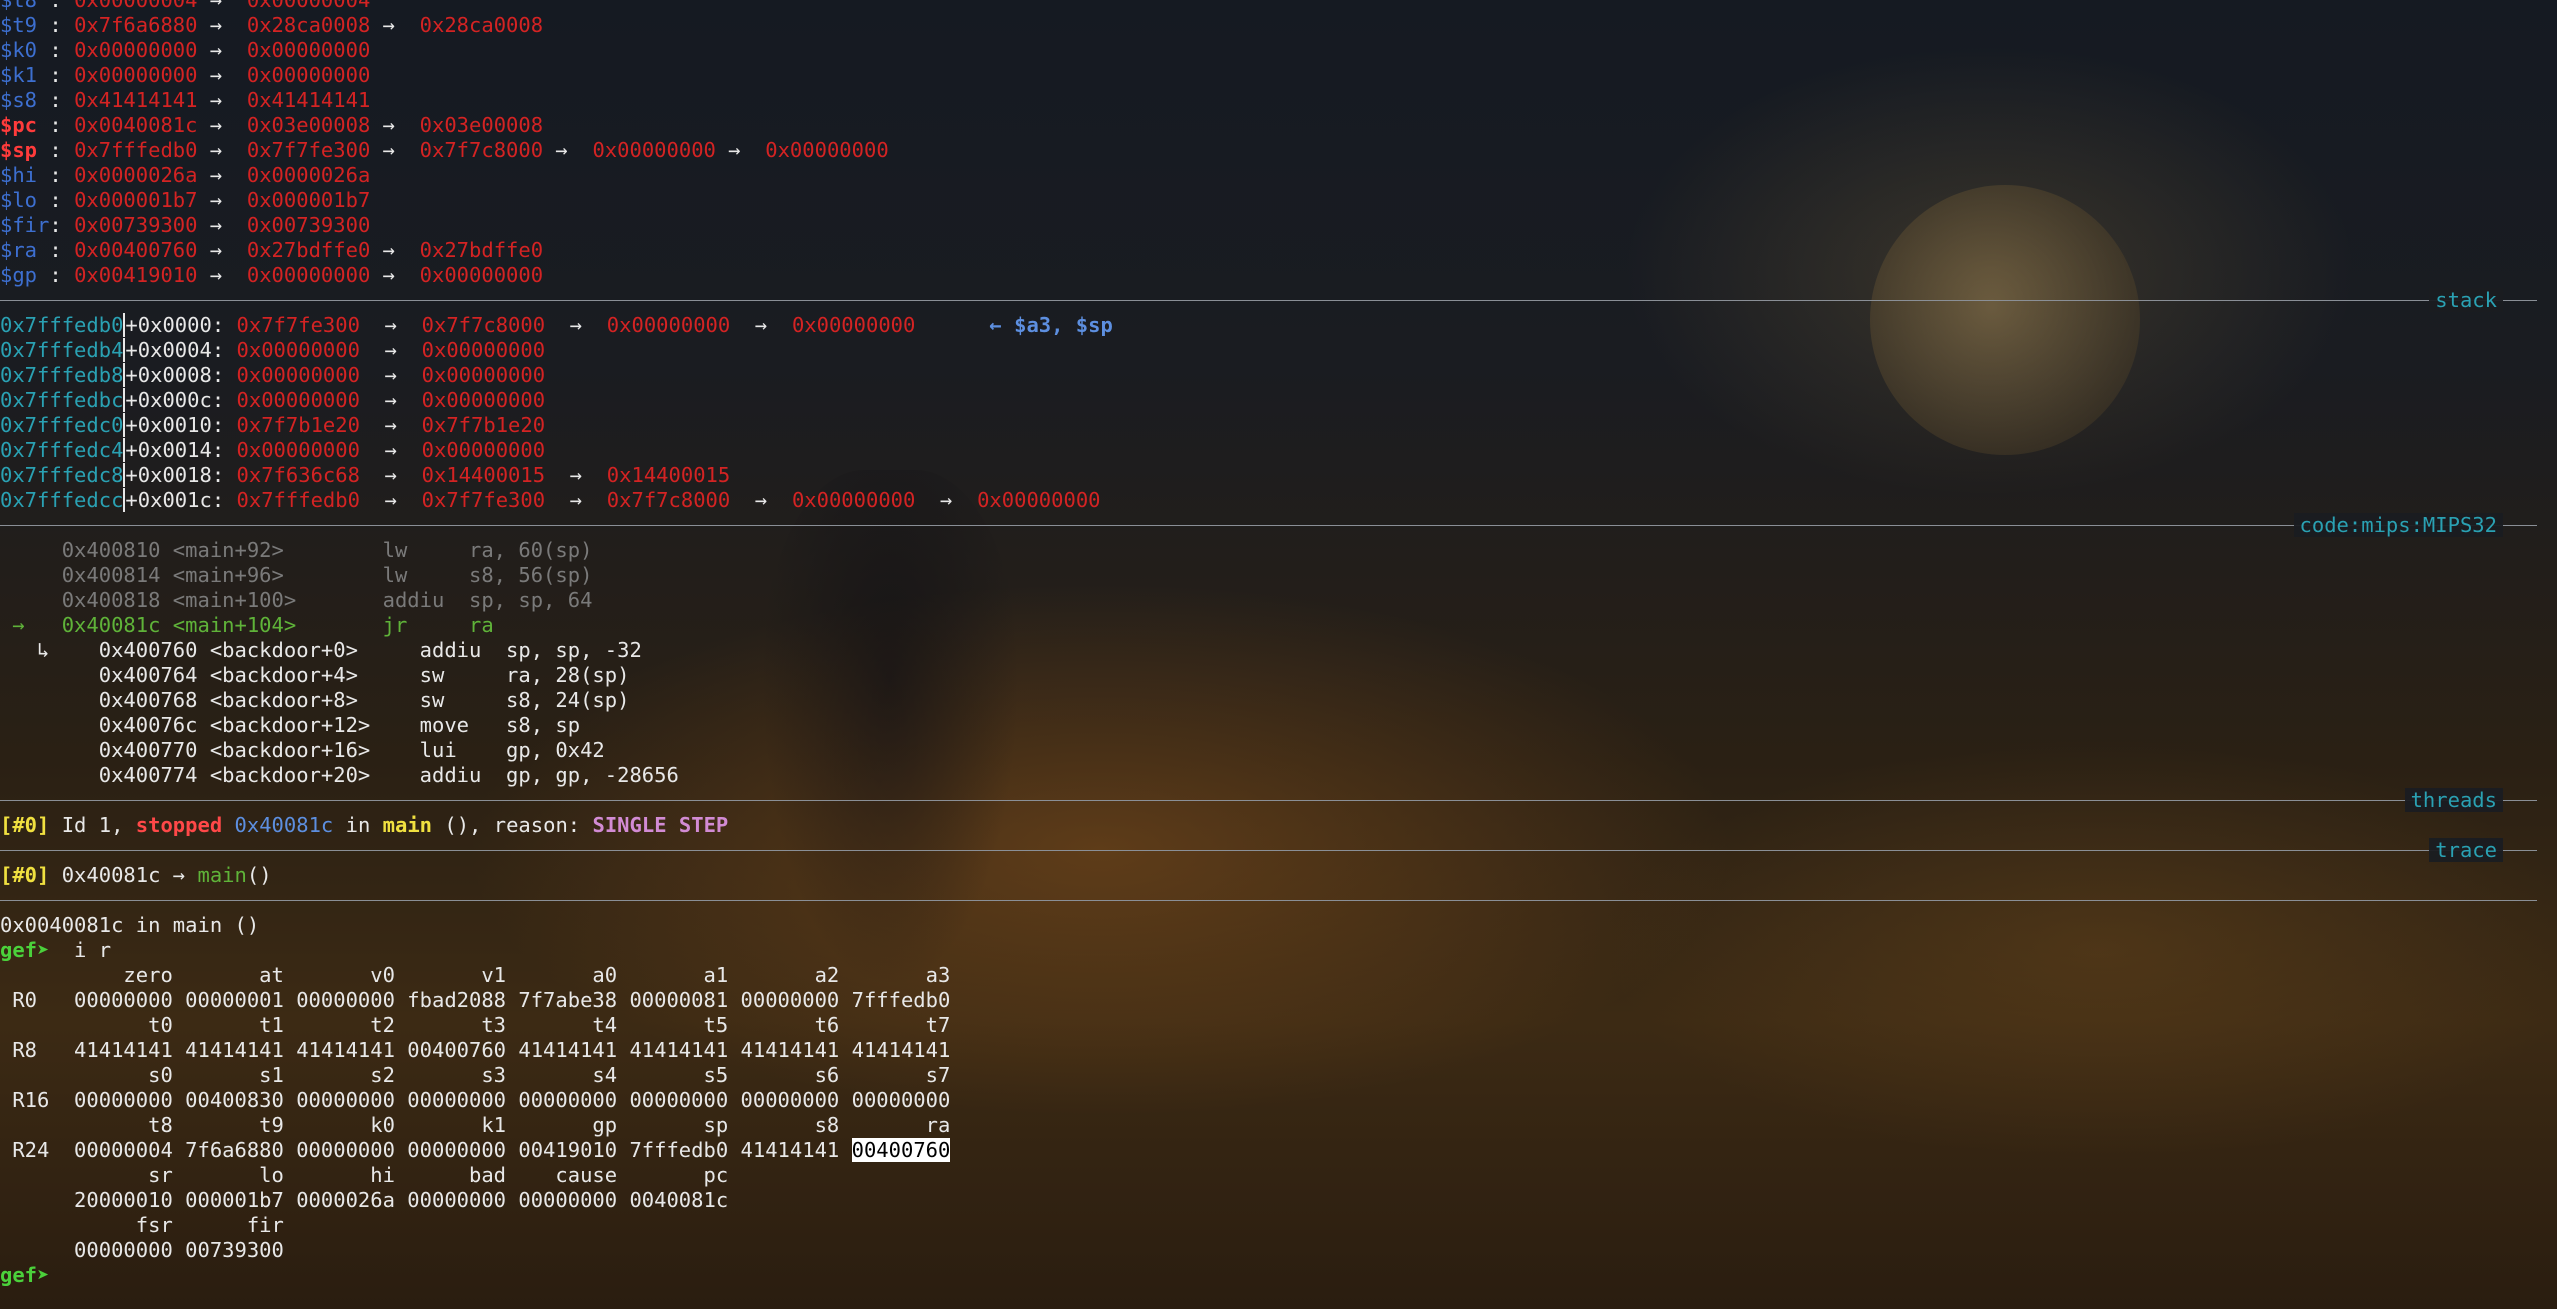 The width and height of the screenshot is (2557, 1309). I want to click on register-table-row: sr lo hi bad cause pc, so click(364, 1175).